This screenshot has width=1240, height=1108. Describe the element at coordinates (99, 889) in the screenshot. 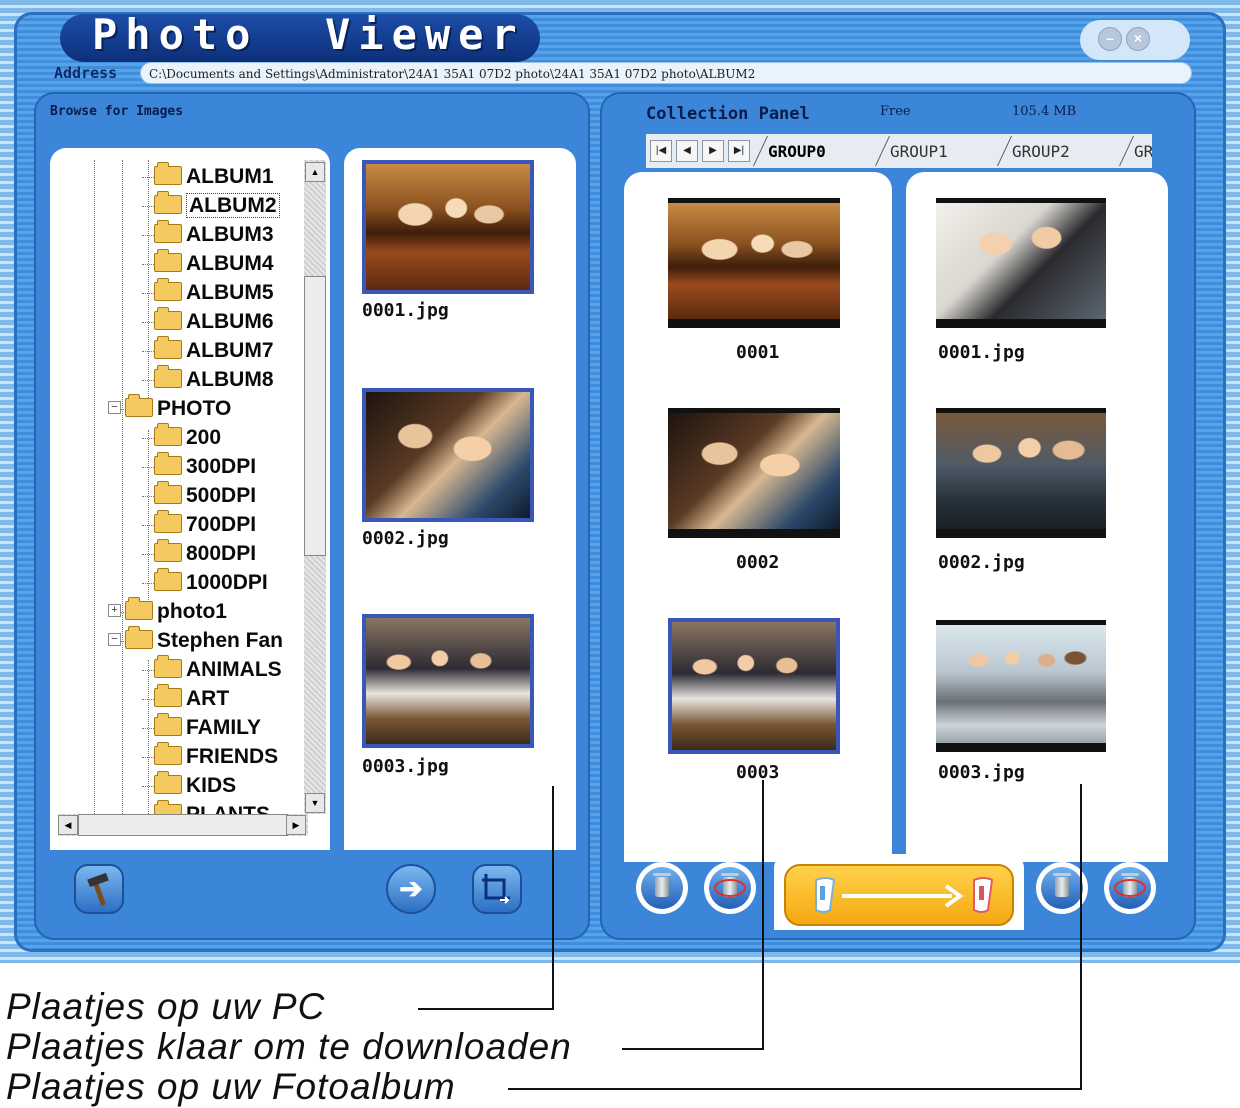

I see `hammer-button` at that location.